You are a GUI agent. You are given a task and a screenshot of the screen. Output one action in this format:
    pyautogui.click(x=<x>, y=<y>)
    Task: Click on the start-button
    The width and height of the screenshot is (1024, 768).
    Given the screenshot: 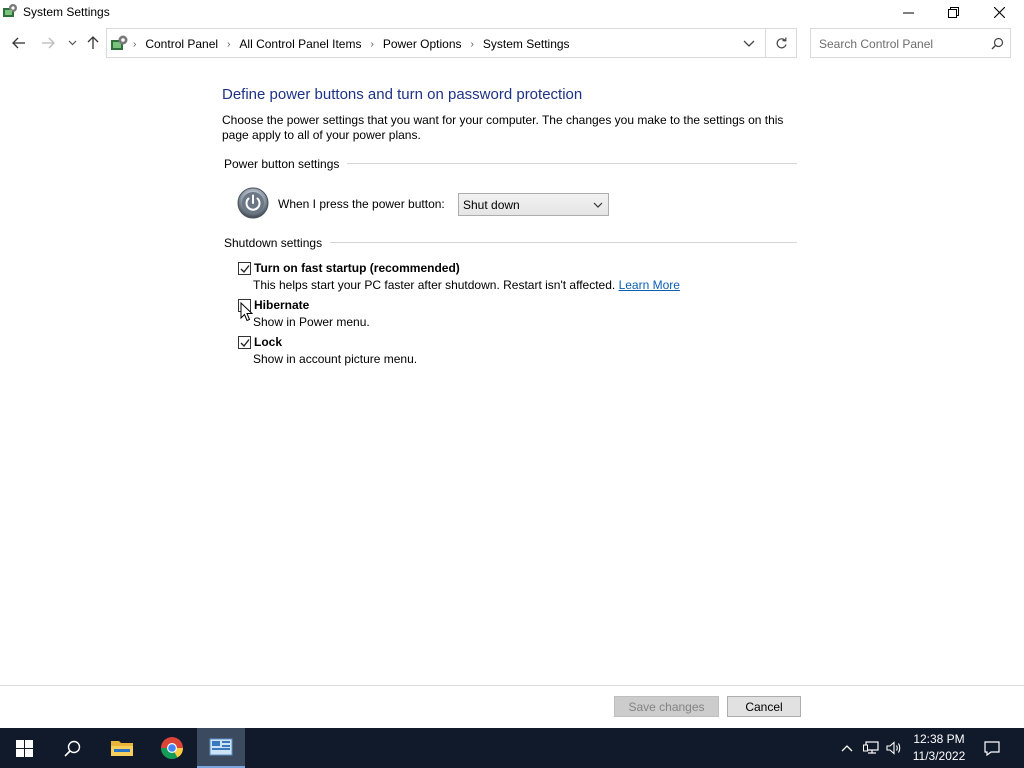 What is the action you would take?
    pyautogui.click(x=24, y=748)
    